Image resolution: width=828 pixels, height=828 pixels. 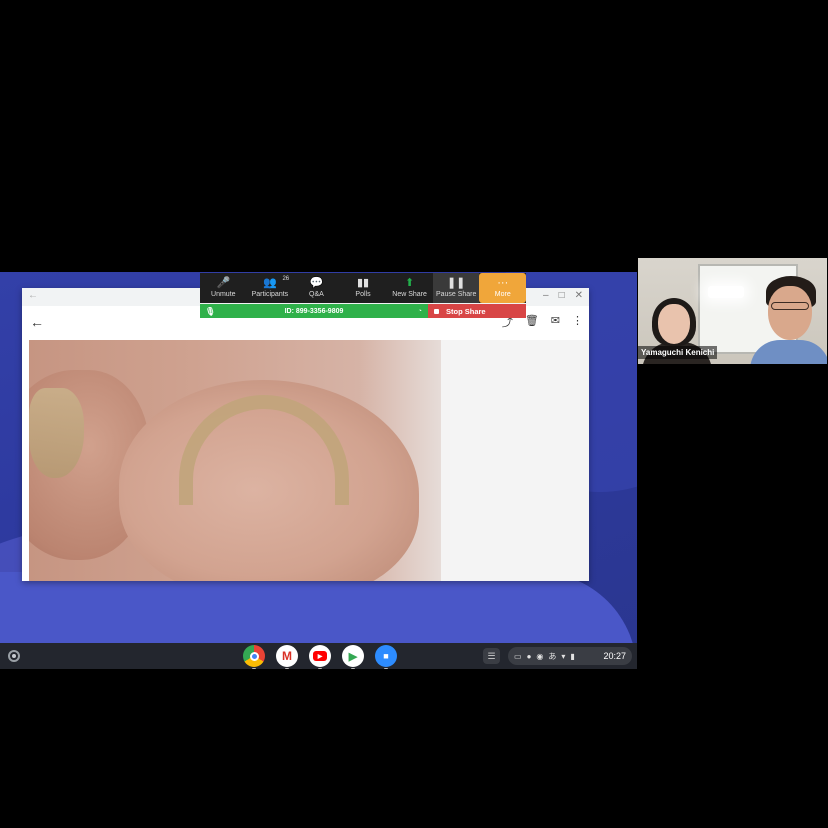 I want to click on email-icon: ✉, so click(x=555, y=322).